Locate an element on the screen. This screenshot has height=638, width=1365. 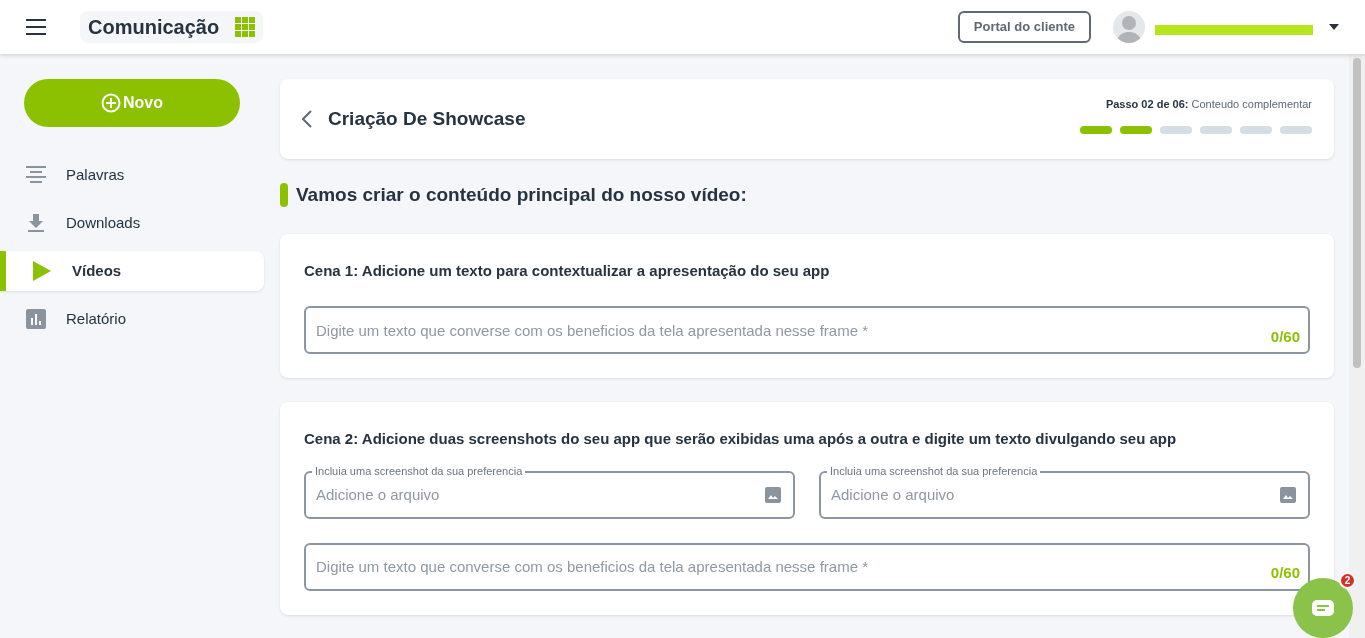
lines-icon is located at coordinates (36, 175).